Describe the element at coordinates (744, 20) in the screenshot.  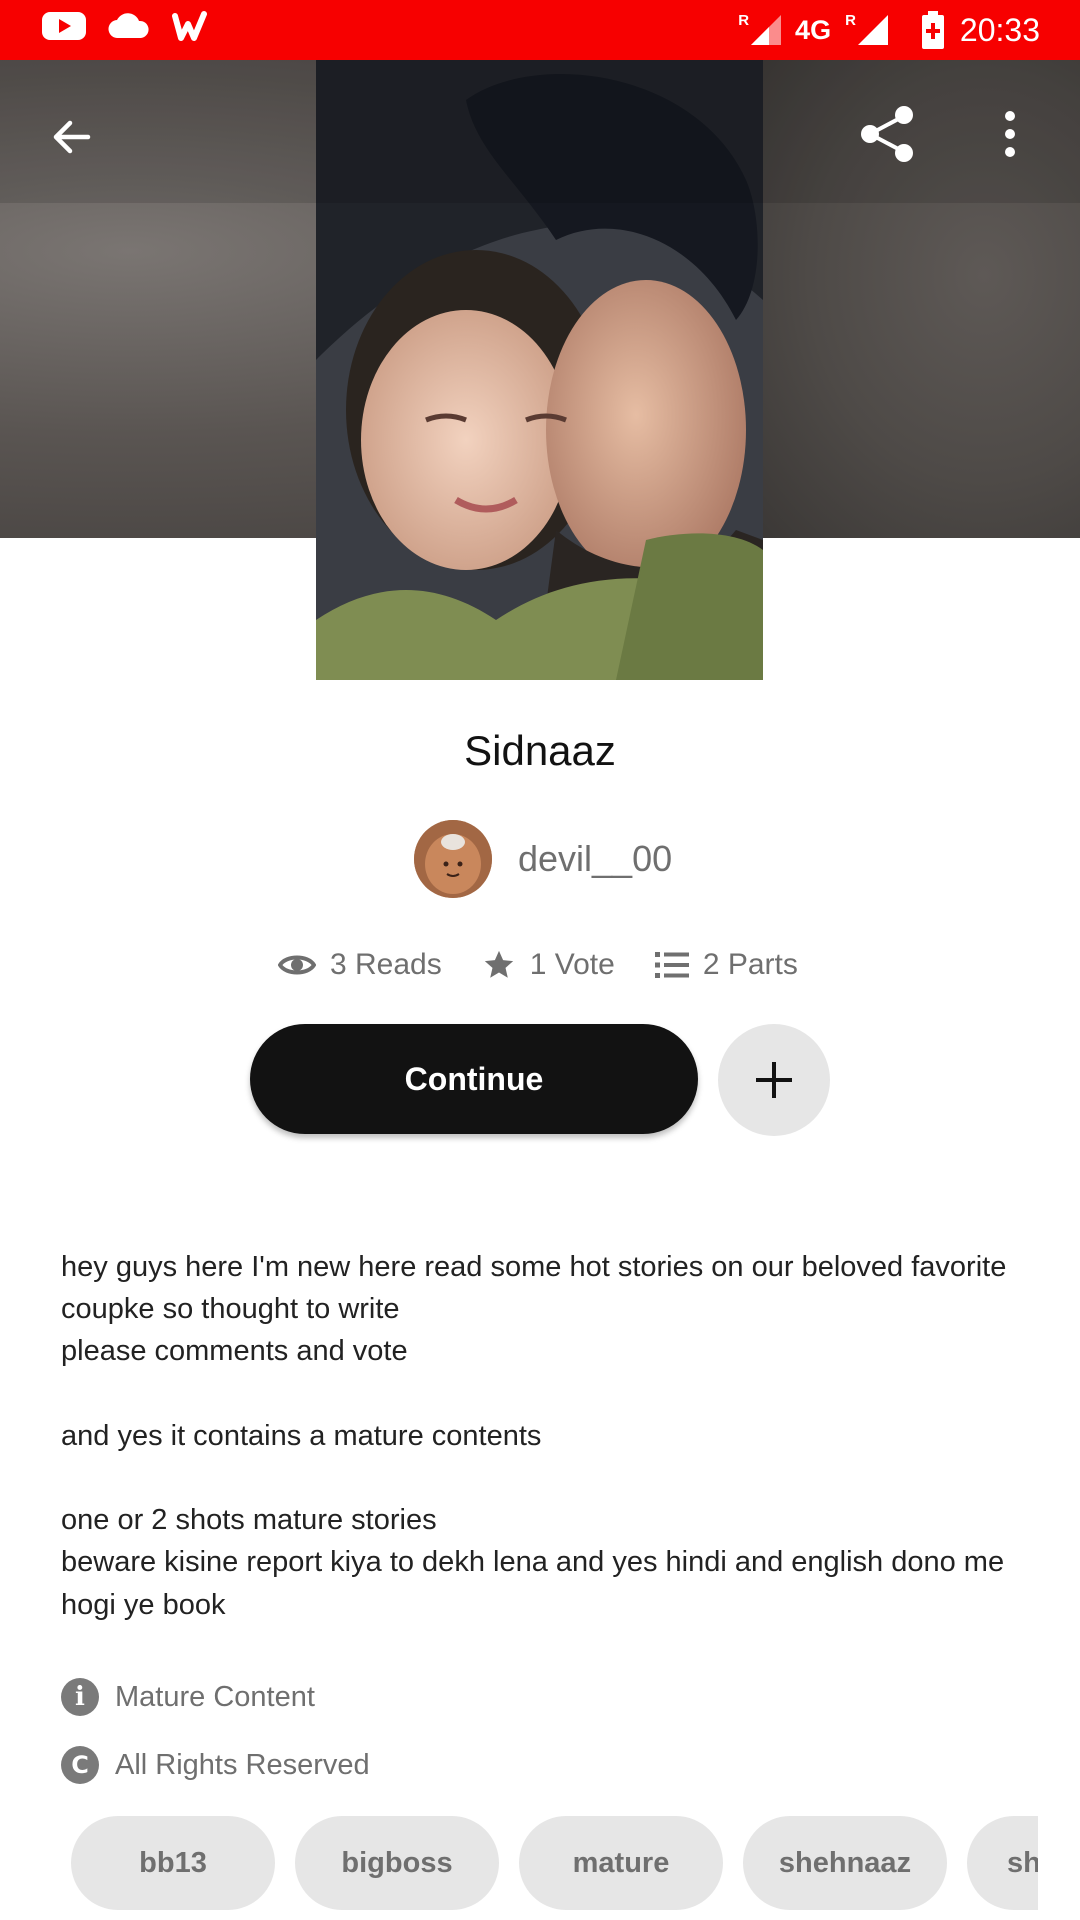
I see `roaming-indicator: R` at that location.